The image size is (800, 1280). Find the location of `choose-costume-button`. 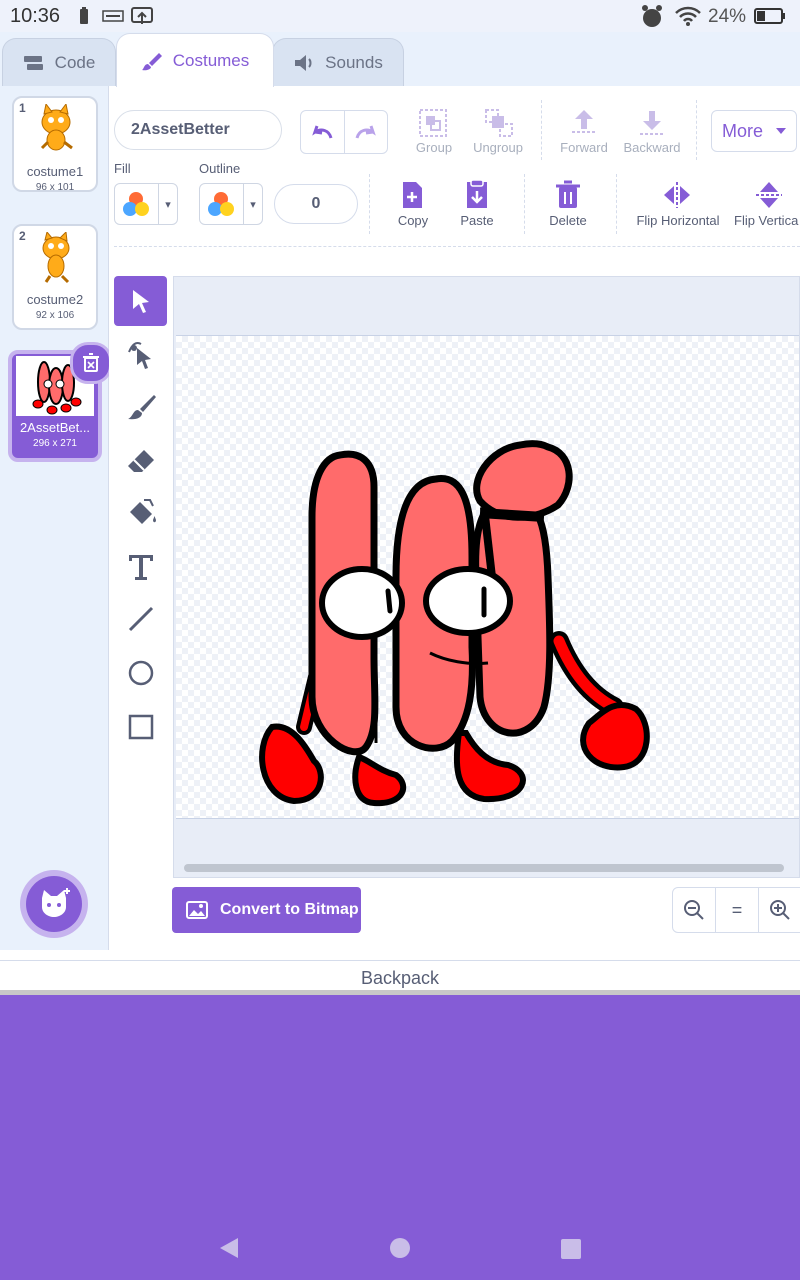

choose-costume-button is located at coordinates (54, 904).